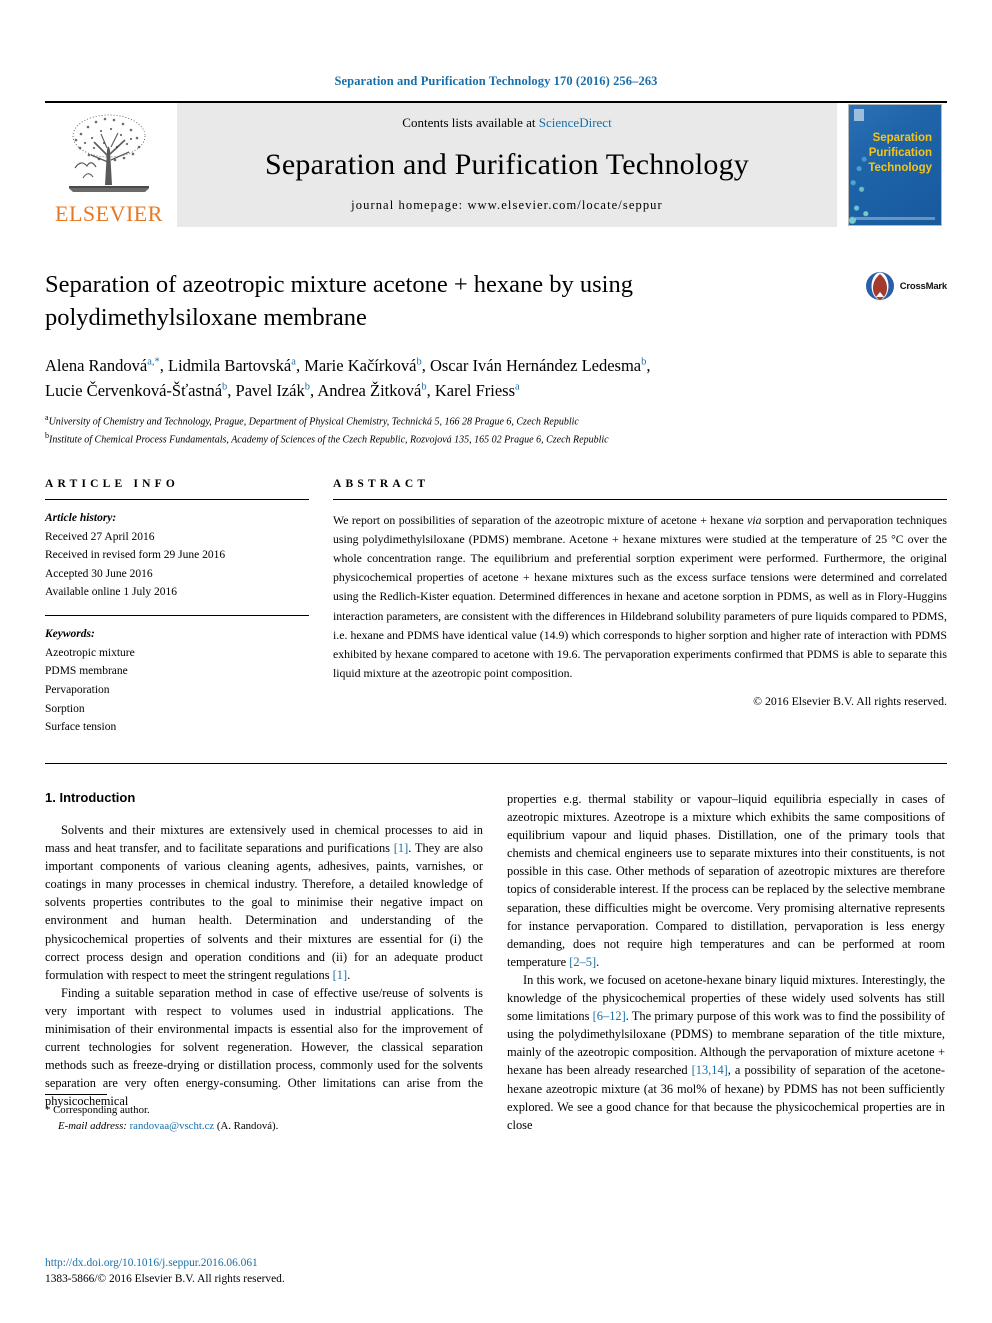 This screenshot has height=1323, width=992. I want to click on cover-title-line-1: Separation, so click(902, 138).